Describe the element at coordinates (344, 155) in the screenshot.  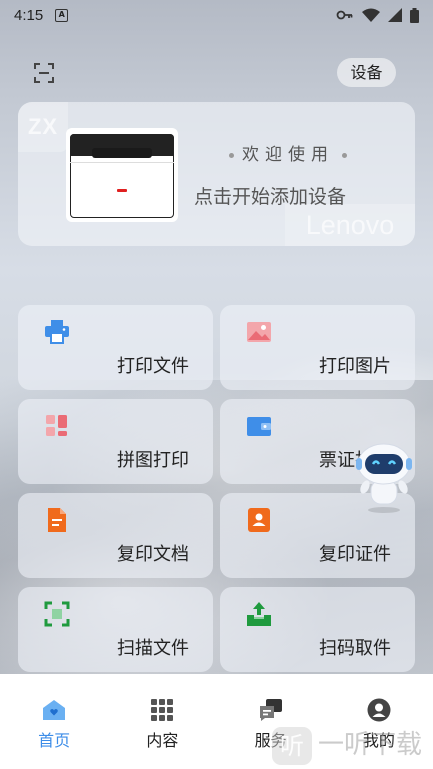
I see `dot-right` at that location.